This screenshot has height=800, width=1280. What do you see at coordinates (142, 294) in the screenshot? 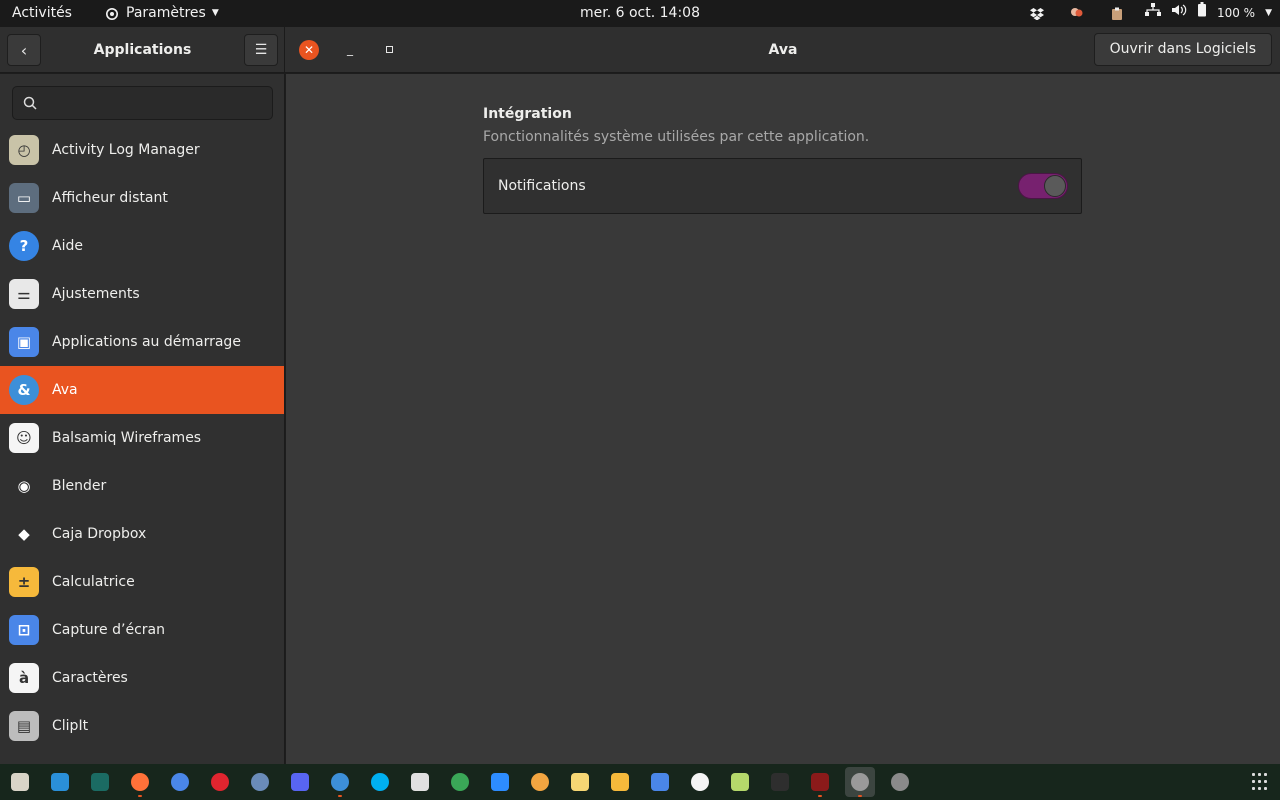
I see `app-list-item: ⚌ Ajustements` at bounding box center [142, 294].